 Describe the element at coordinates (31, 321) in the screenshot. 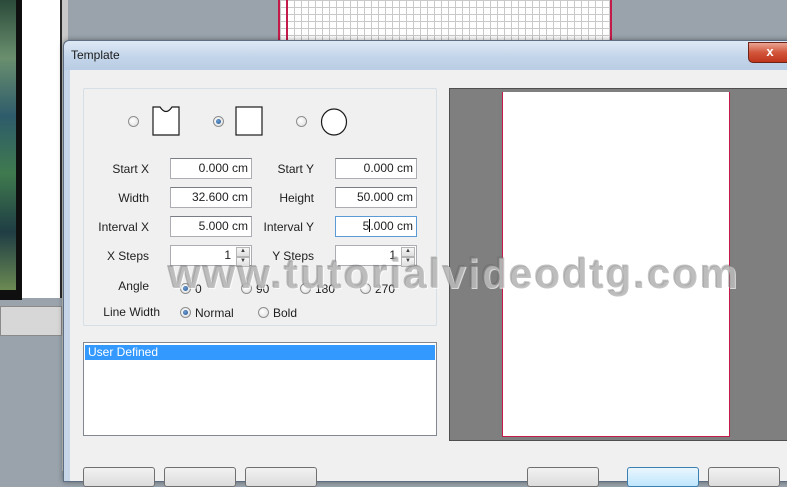

I see `background-status-bar` at that location.